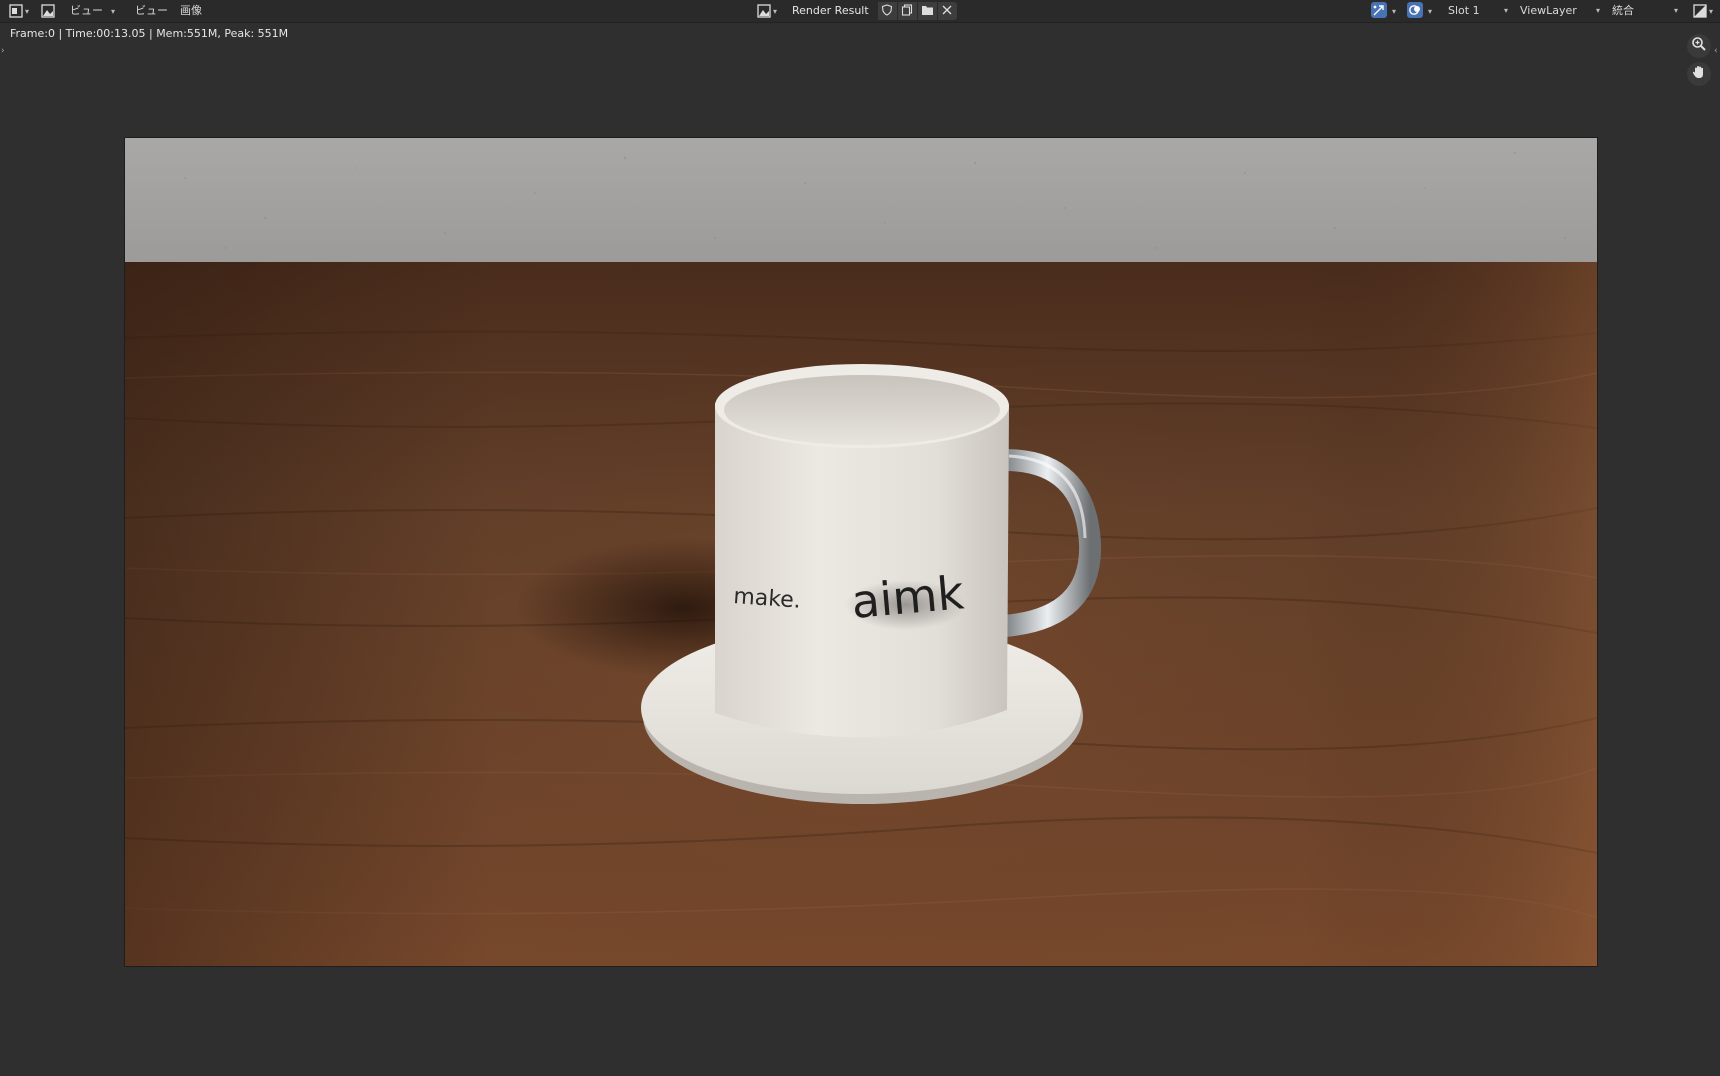  I want to click on browse-image-button: ▾, so click(767, 11).